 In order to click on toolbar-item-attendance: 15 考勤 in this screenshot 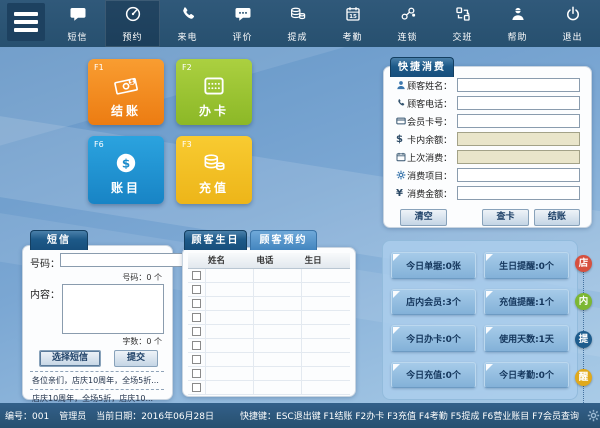, I will do `click(352, 23)`.